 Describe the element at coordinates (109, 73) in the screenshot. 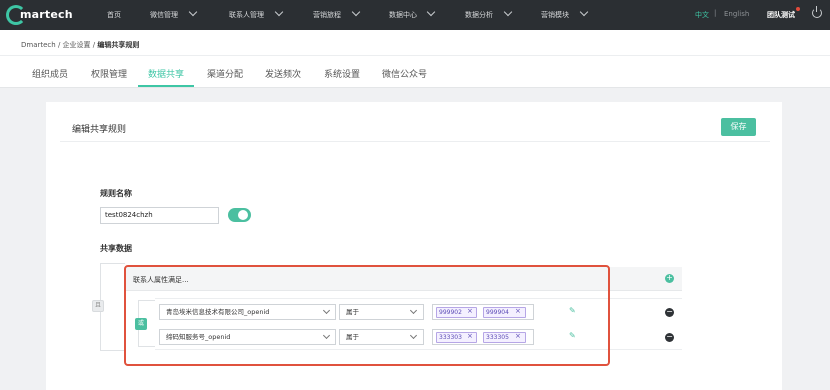

I see `tab-permissions: 权限管理` at that location.